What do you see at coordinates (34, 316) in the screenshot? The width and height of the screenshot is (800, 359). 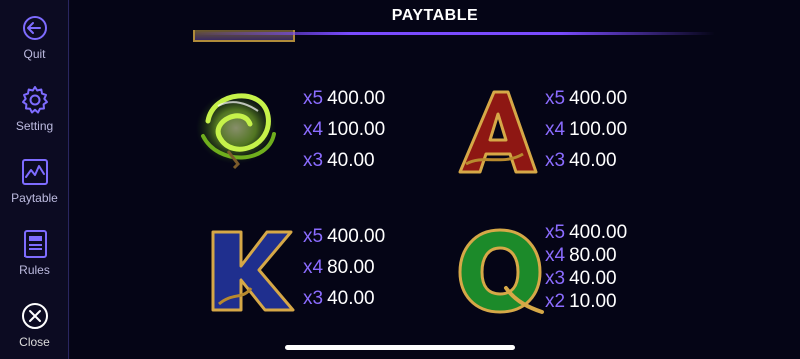 I see `close-icon` at bounding box center [34, 316].